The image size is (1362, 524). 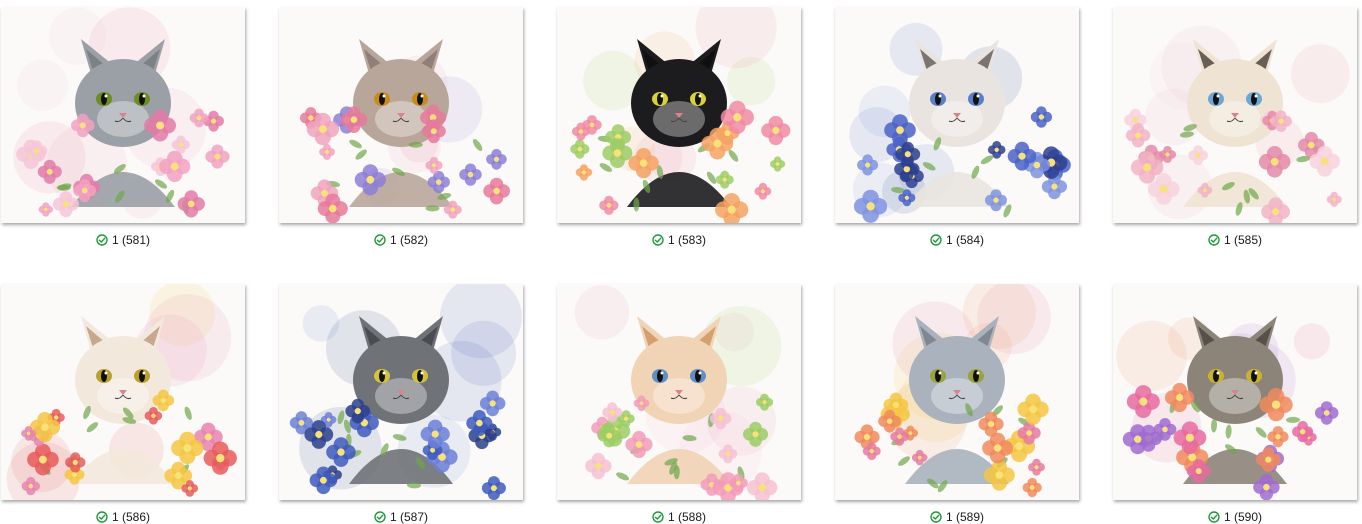 I want to click on file-tile: 1 (587), so click(x=401, y=404).